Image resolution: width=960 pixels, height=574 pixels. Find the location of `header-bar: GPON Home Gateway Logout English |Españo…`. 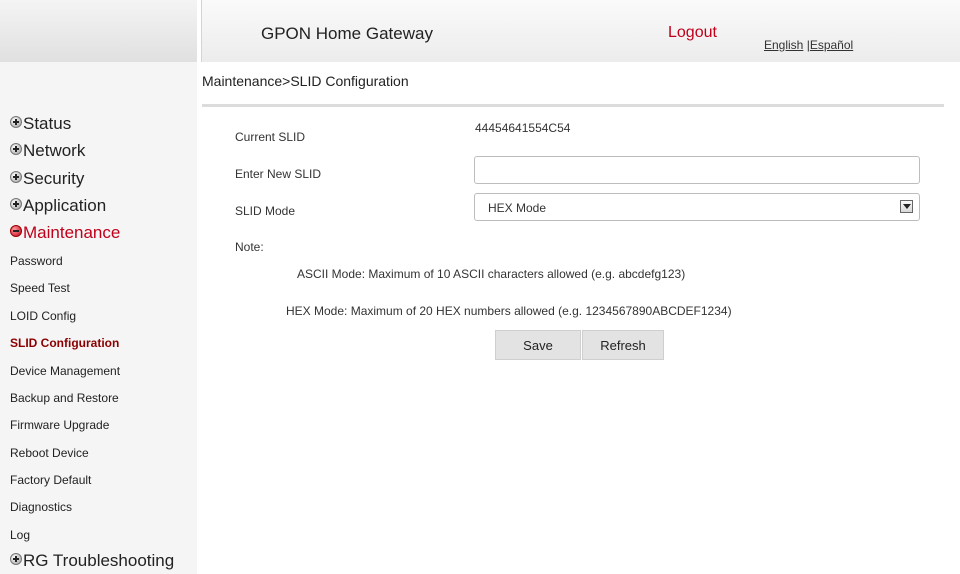

header-bar: GPON Home Gateway Logout English |Españo… is located at coordinates (580, 31).